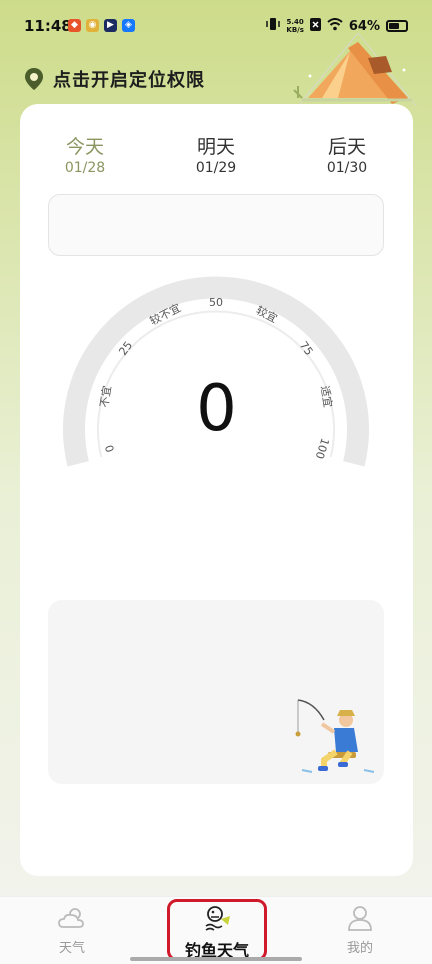 The width and height of the screenshot is (432, 964). Describe the element at coordinates (216, 959) in the screenshot. I see `home-indicator` at that location.